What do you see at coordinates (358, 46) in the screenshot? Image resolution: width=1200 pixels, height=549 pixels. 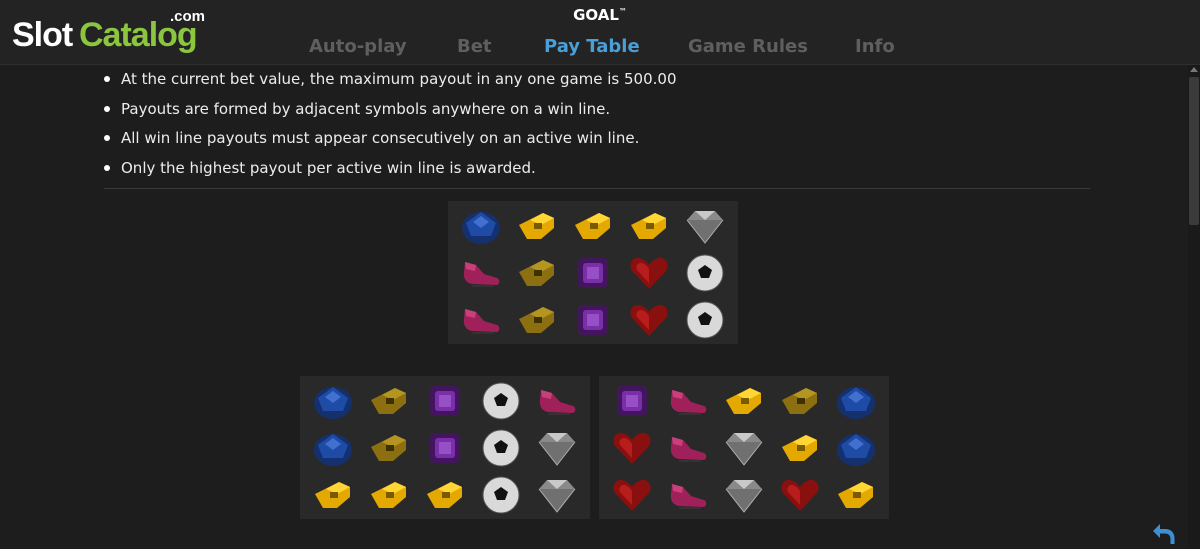 I see `tab-auto-play: Auto-play` at bounding box center [358, 46].